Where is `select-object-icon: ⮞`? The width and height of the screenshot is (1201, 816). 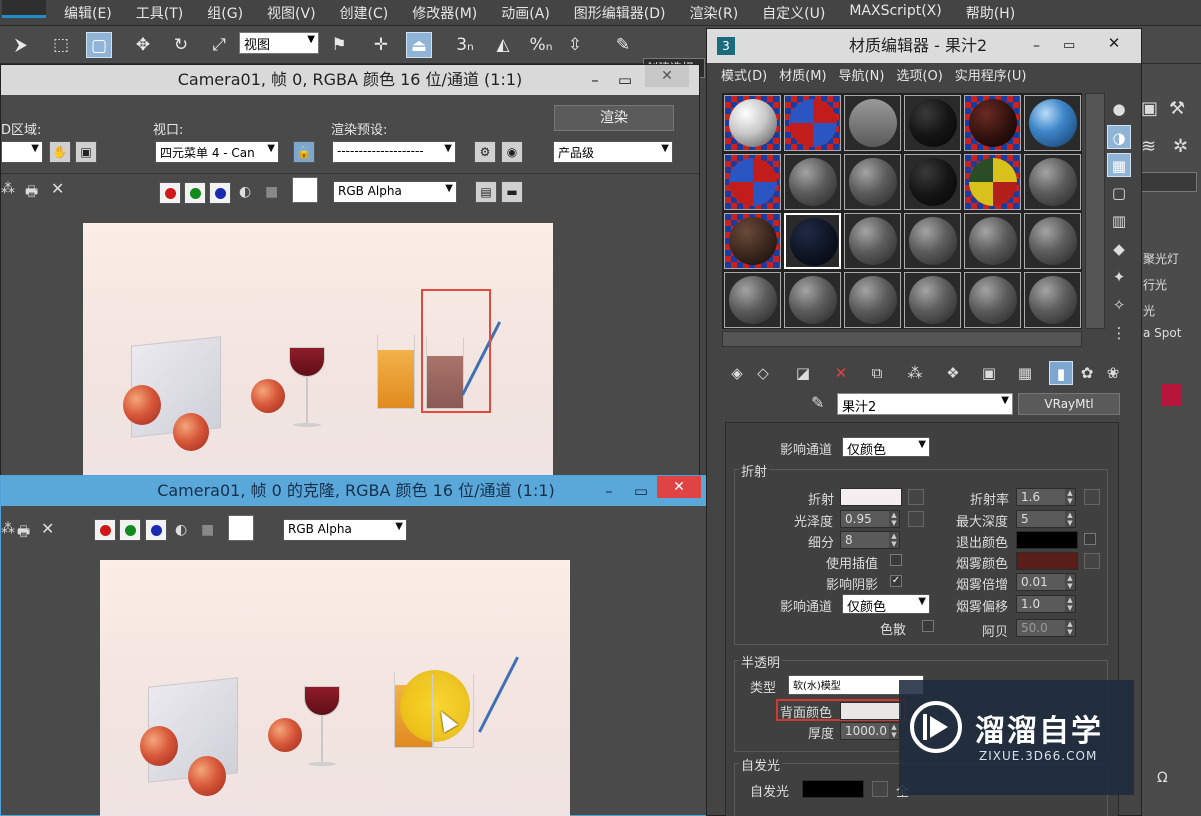
select-object-icon: ⮞ is located at coordinates (21, 45).